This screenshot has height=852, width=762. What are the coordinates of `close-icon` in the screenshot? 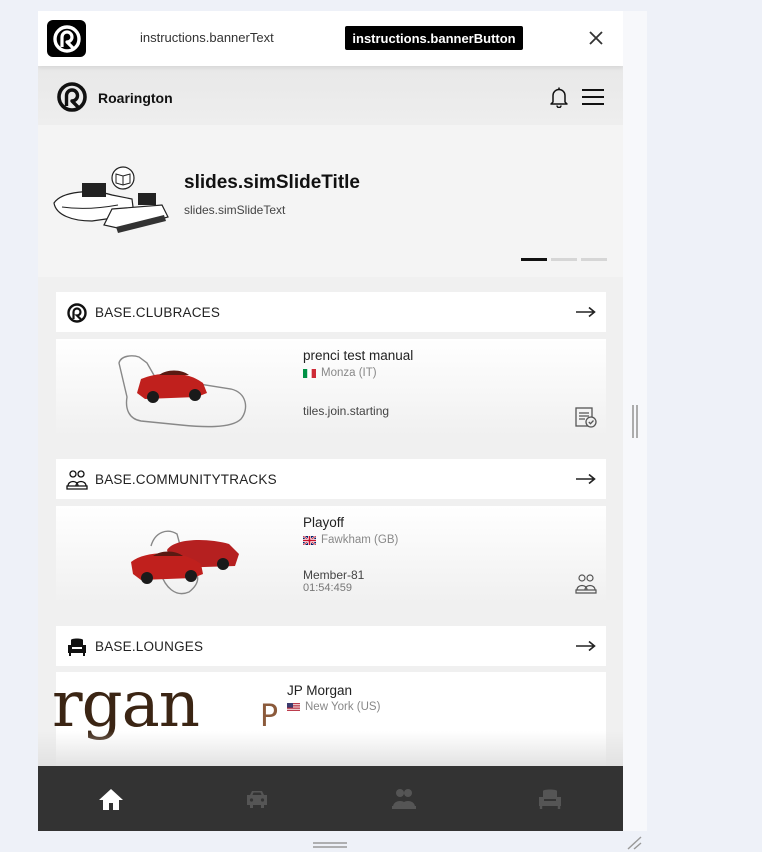 It's located at (596, 38).